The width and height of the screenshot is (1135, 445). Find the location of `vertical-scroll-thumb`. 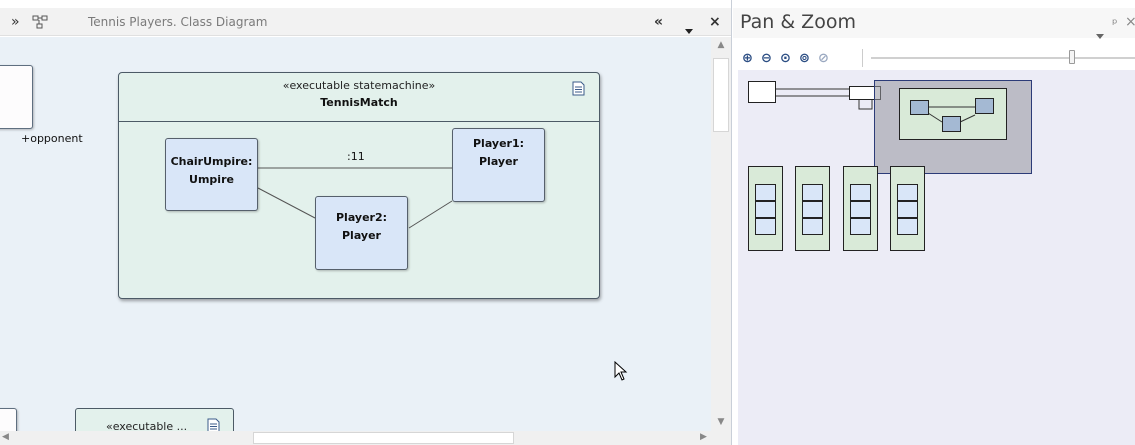

vertical-scroll-thumb is located at coordinates (721, 95).